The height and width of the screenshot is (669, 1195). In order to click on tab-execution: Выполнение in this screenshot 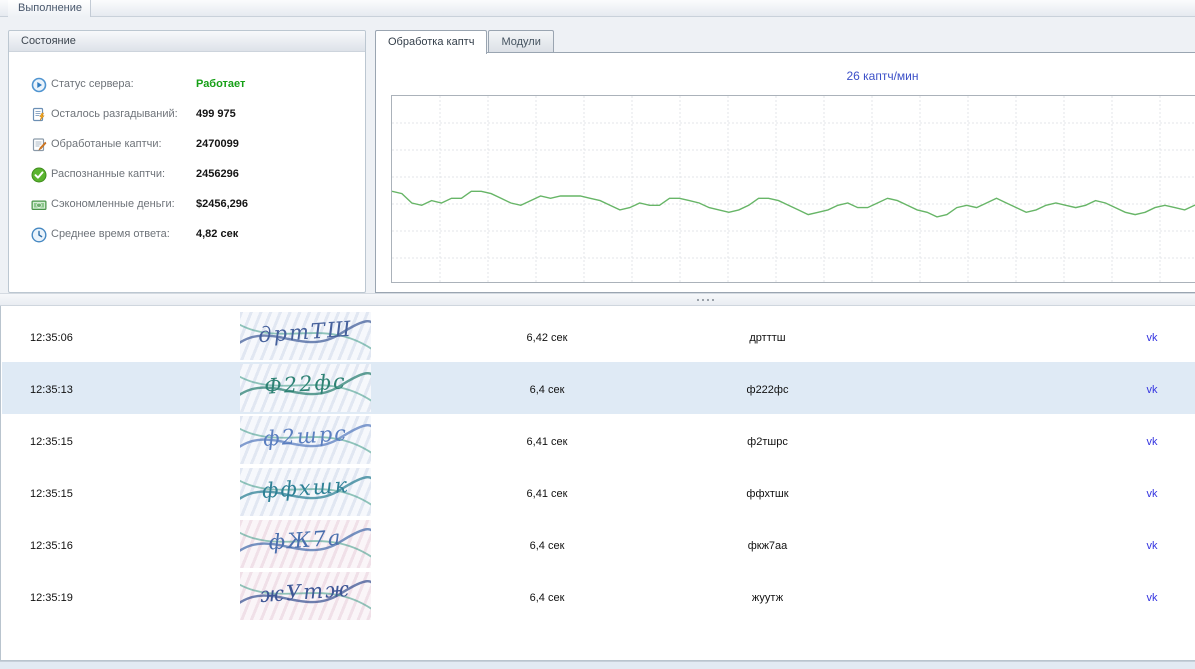, I will do `click(49, 8)`.